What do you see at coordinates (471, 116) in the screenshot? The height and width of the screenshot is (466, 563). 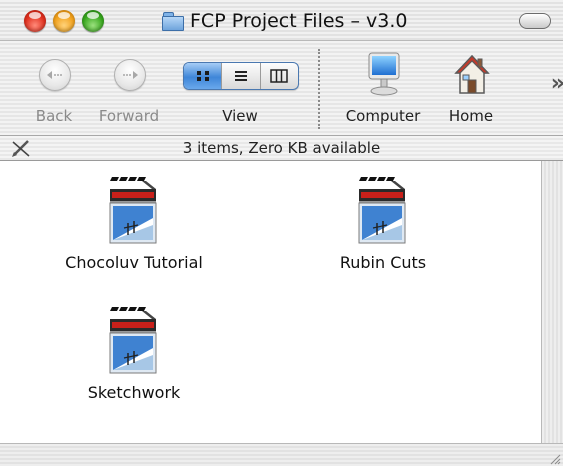 I see `home-label: Home` at bounding box center [471, 116].